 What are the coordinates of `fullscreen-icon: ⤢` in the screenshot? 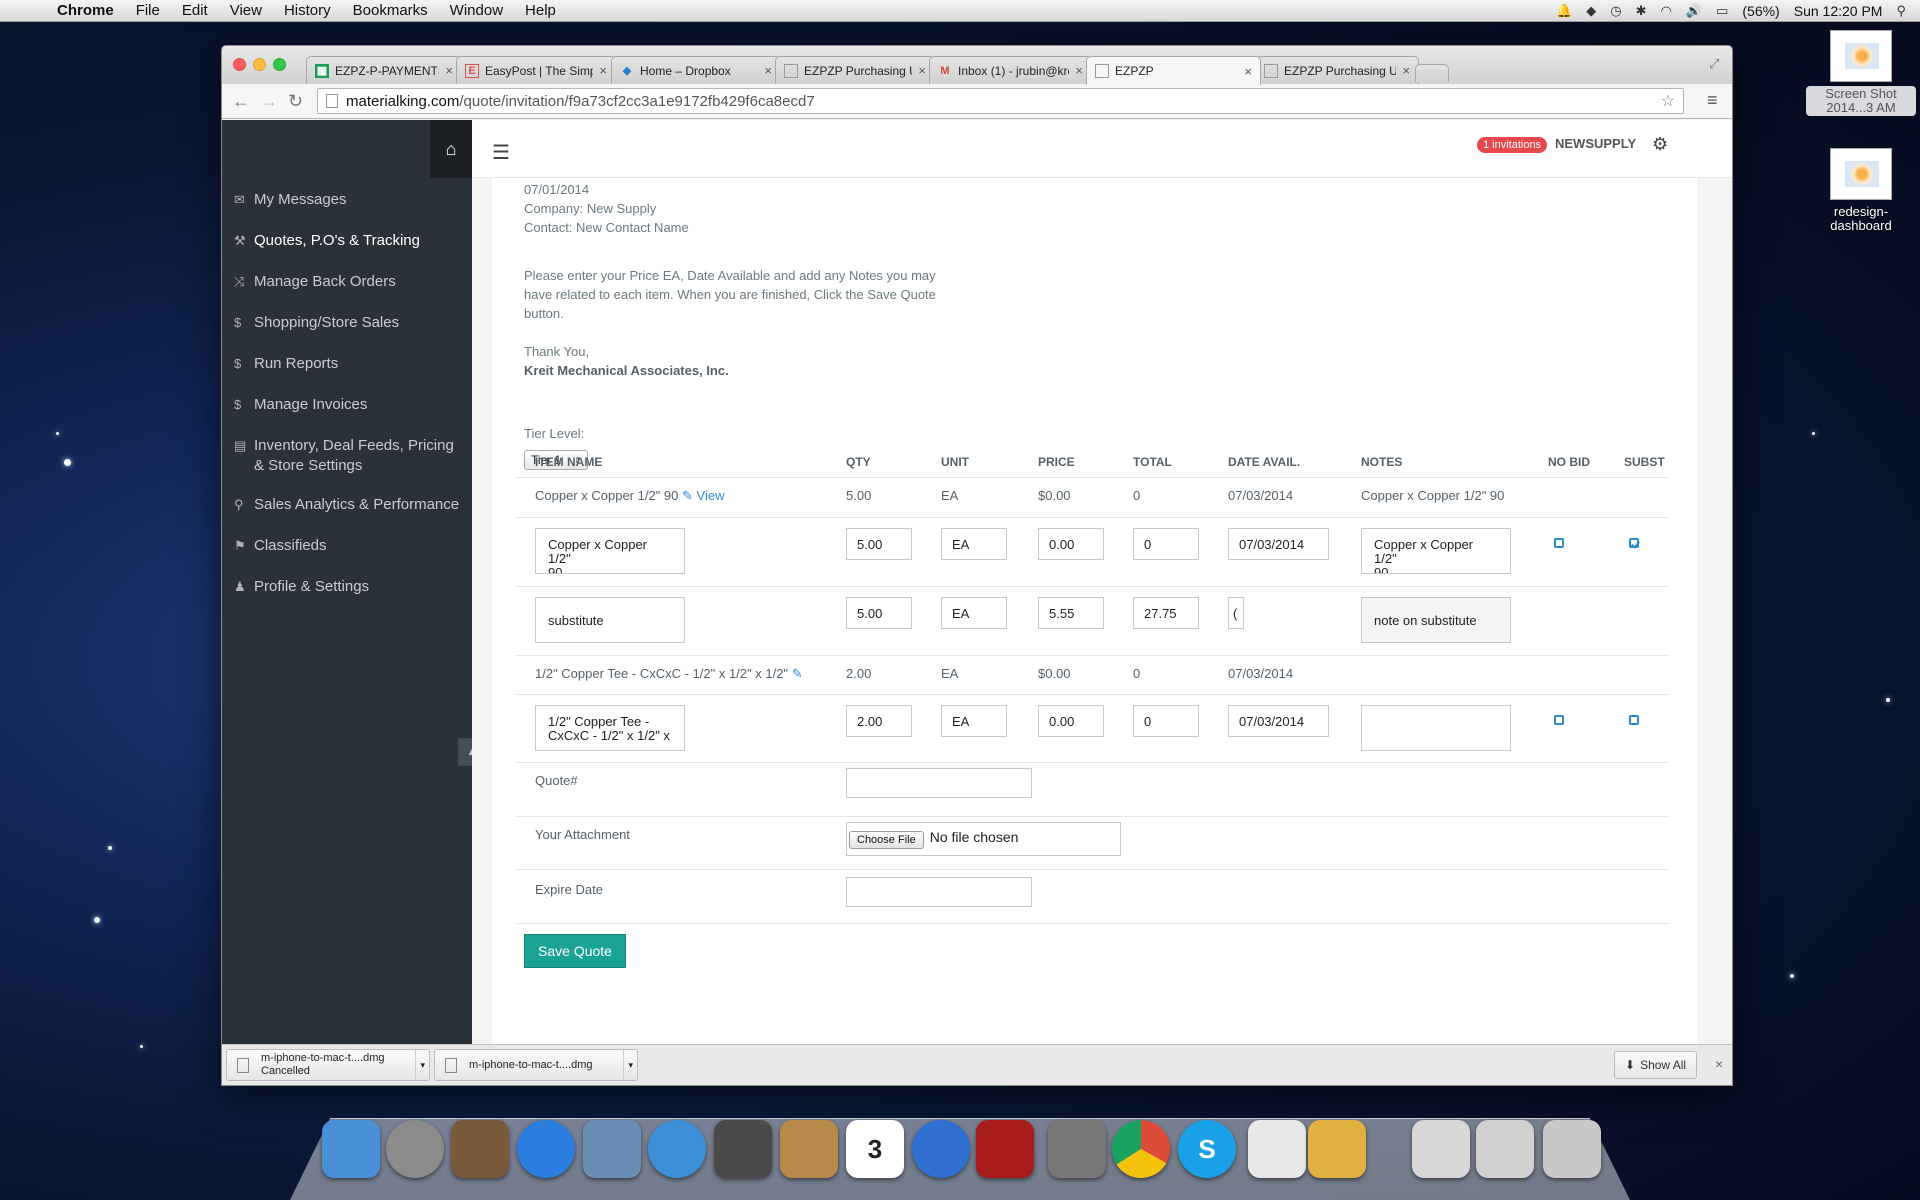 It's located at (1714, 64).